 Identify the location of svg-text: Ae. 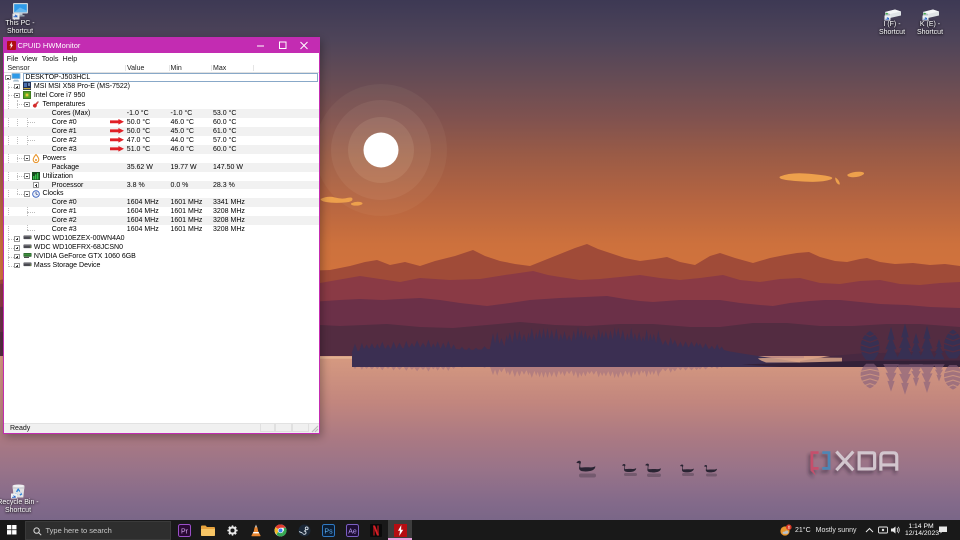
(352, 531).